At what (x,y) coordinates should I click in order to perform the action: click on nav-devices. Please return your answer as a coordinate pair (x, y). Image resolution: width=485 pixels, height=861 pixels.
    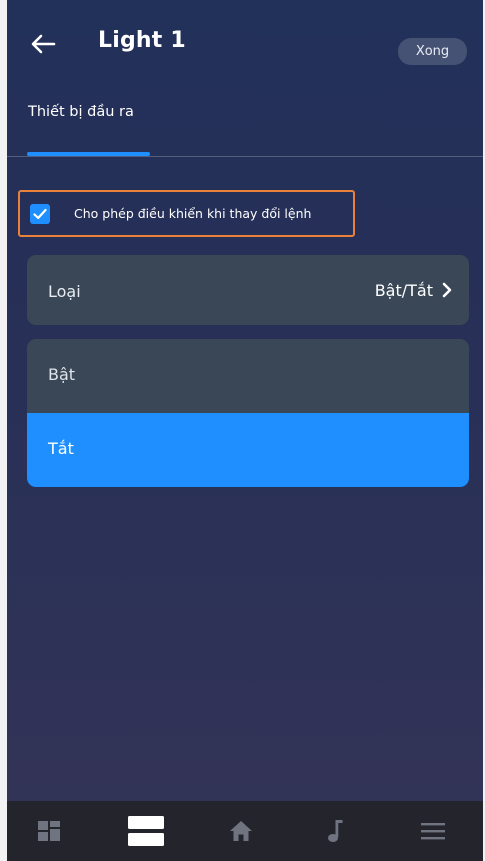
    Looking at the image, I should click on (146, 831).